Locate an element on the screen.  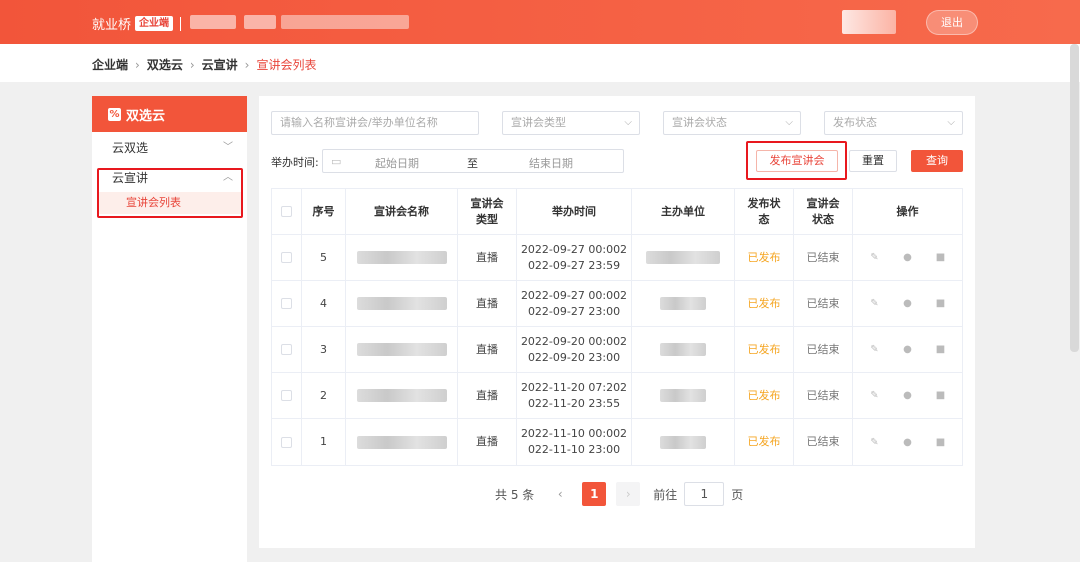
column-header: 举办时间 is located at coordinates (574, 211).